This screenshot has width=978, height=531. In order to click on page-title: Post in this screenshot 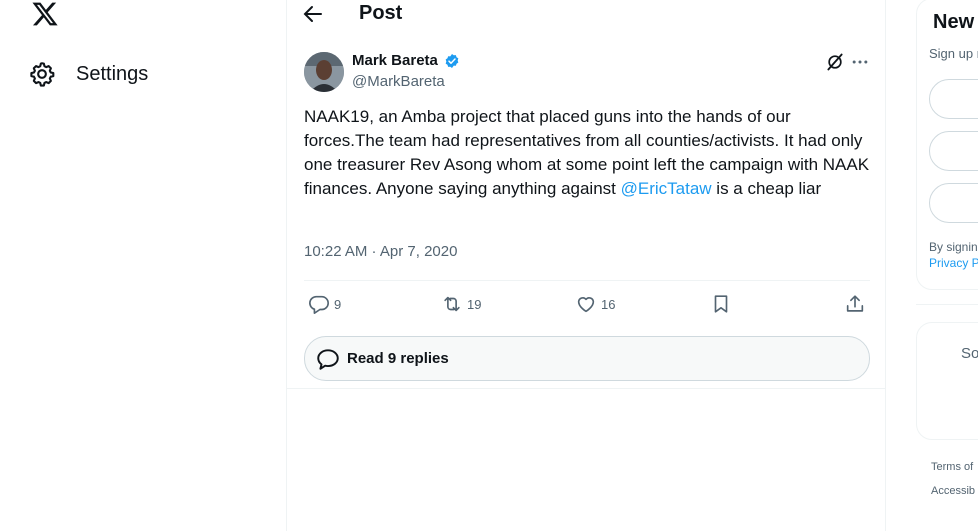, I will do `click(381, 13)`.